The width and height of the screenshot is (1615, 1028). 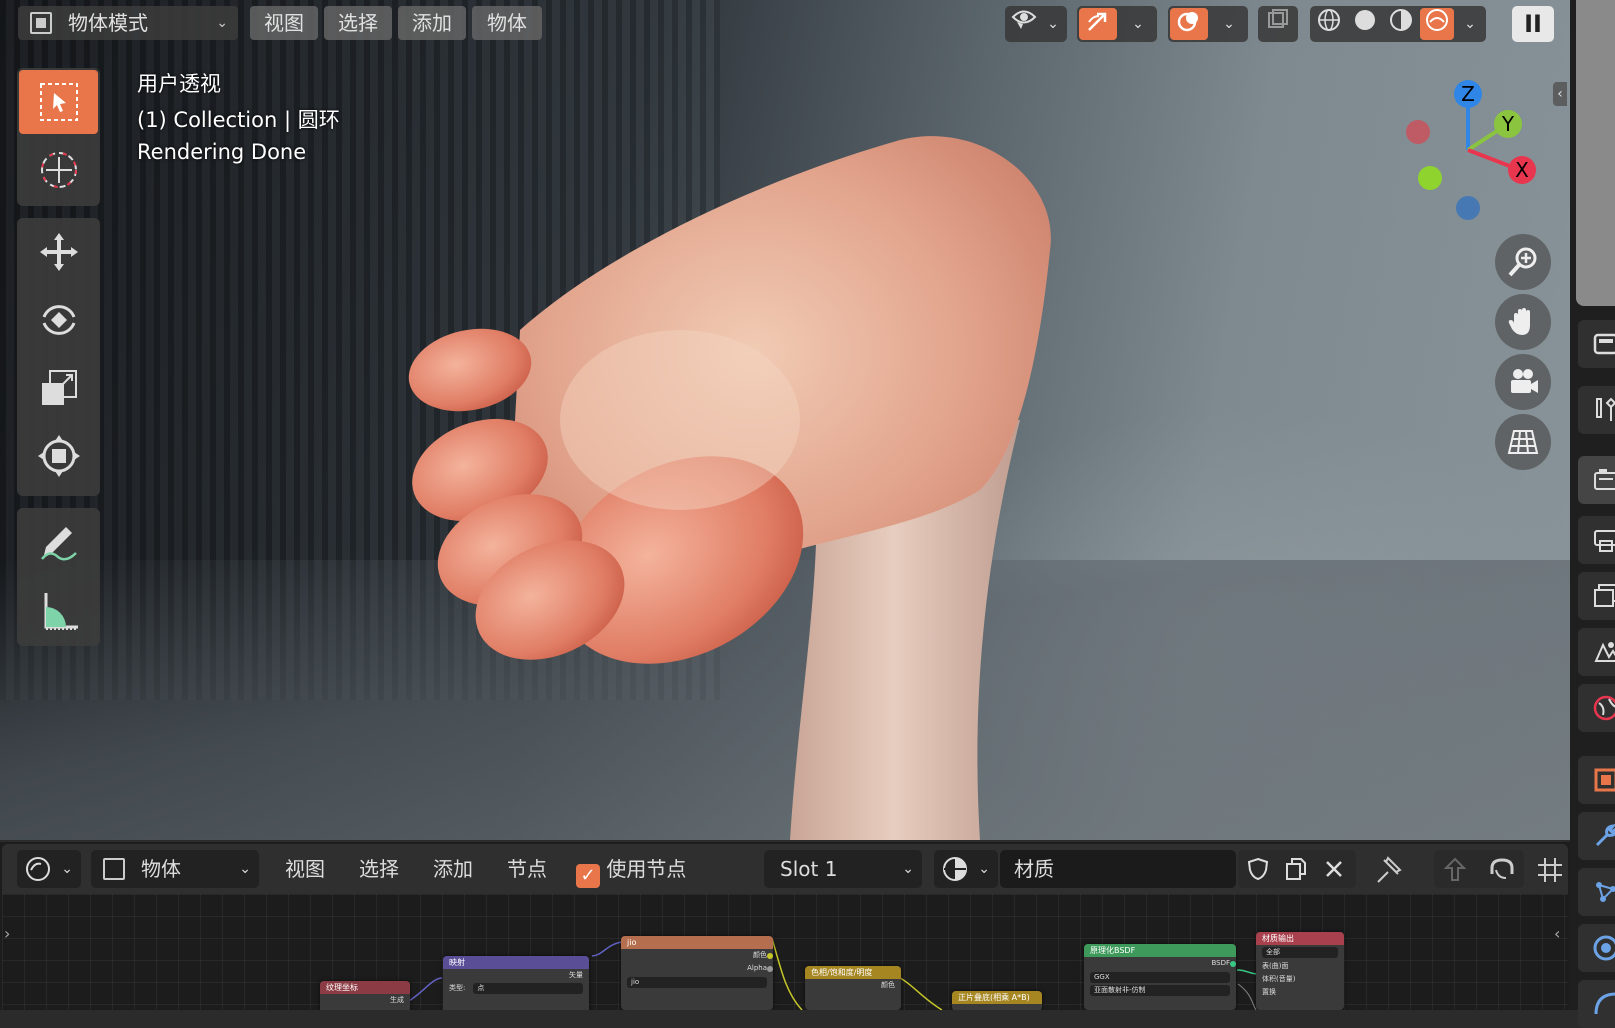 I want to click on measure-tool, so click(x=58, y=610).